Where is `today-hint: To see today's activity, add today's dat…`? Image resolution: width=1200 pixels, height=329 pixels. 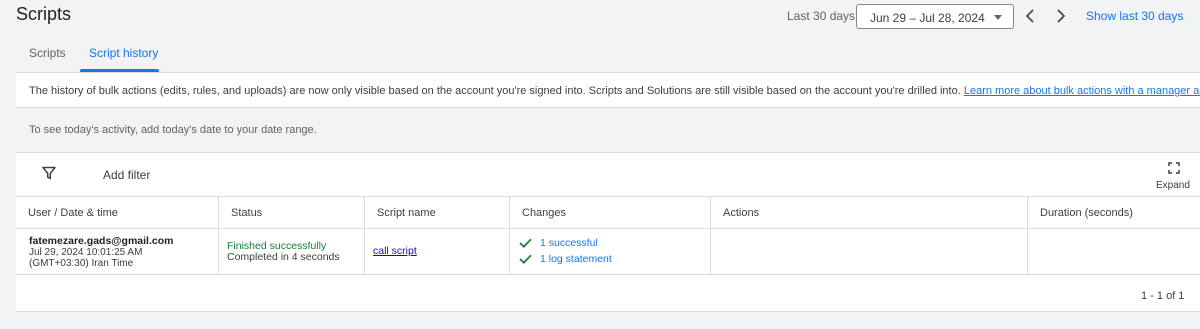 today-hint: To see today's activity, add today's dat… is located at coordinates (173, 130).